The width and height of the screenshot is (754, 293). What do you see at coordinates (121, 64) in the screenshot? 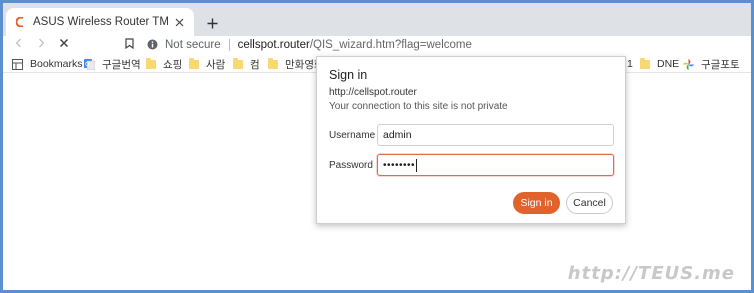
I see `bookmark-label: 구글번역` at bounding box center [121, 64].